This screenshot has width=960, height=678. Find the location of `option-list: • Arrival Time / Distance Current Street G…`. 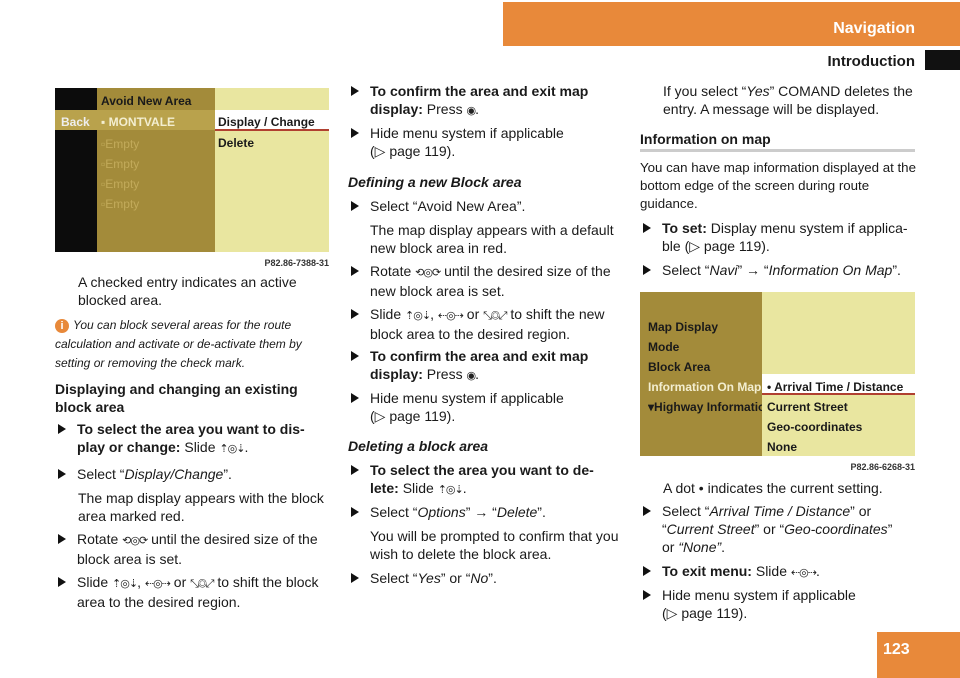

option-list: • Arrival Time / Distance Current Street G… is located at coordinates (835, 417).